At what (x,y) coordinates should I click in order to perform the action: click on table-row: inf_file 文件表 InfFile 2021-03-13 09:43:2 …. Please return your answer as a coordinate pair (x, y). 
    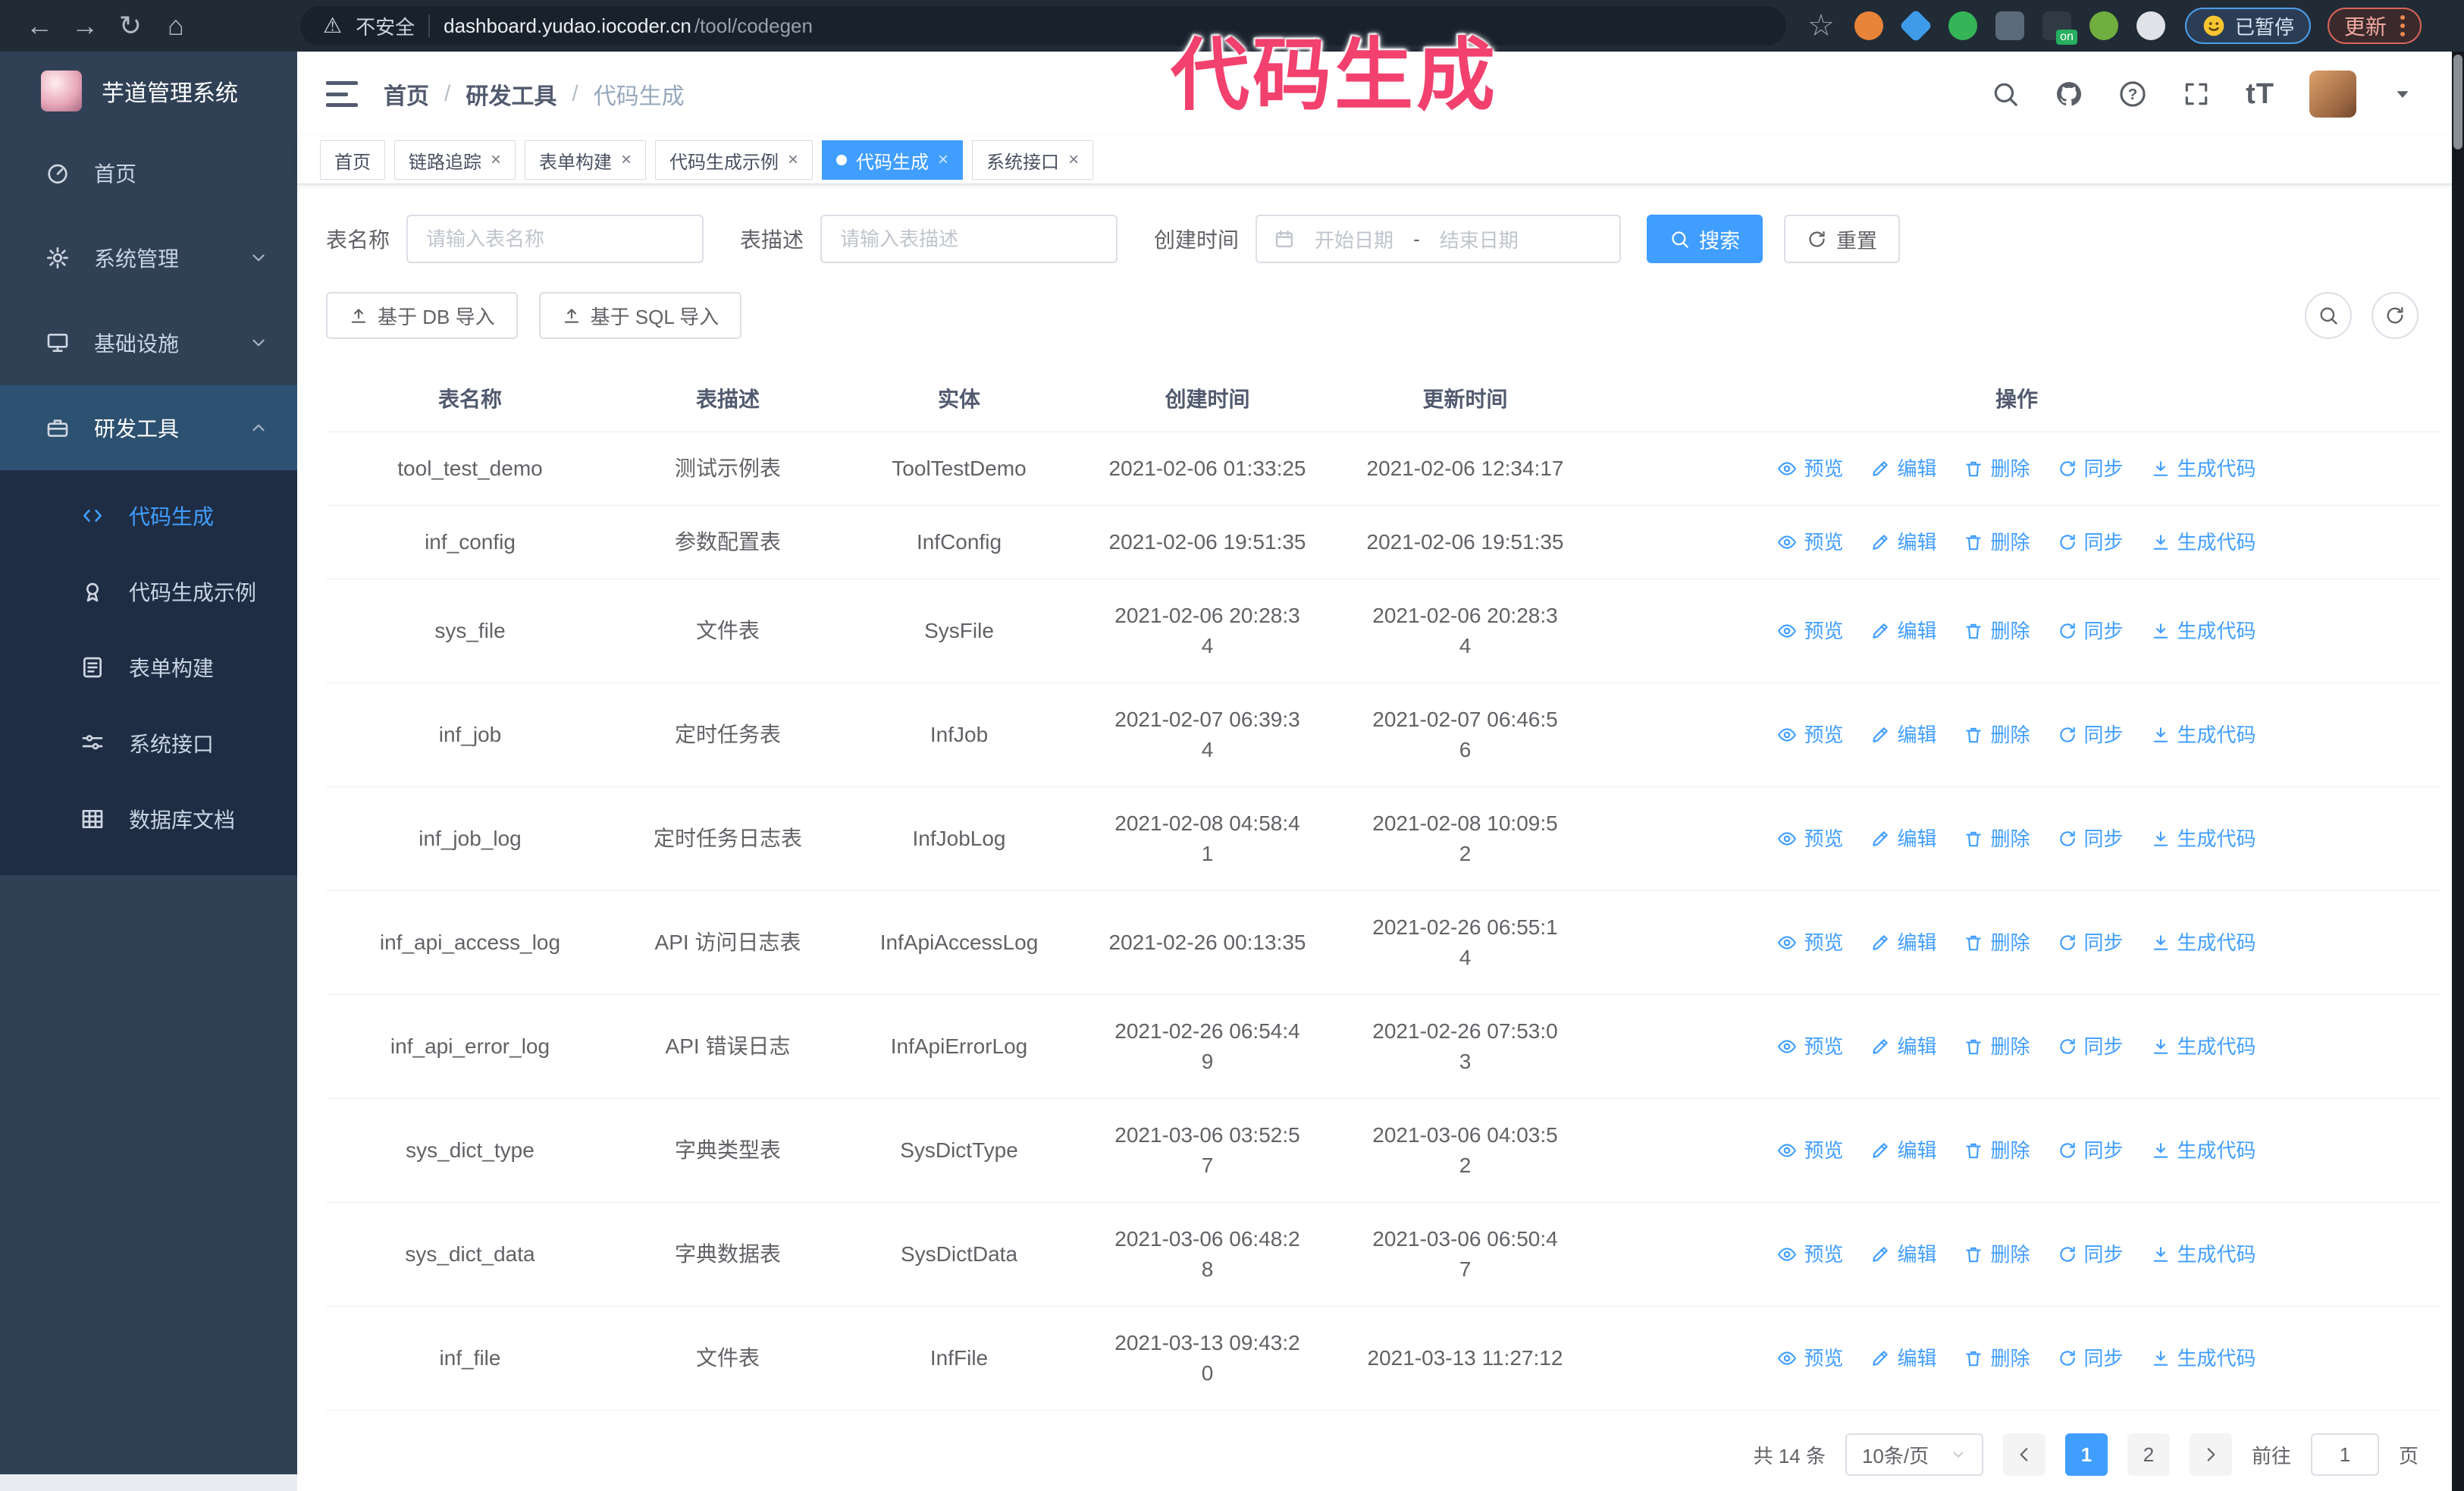
    Looking at the image, I should click on (1384, 1359).